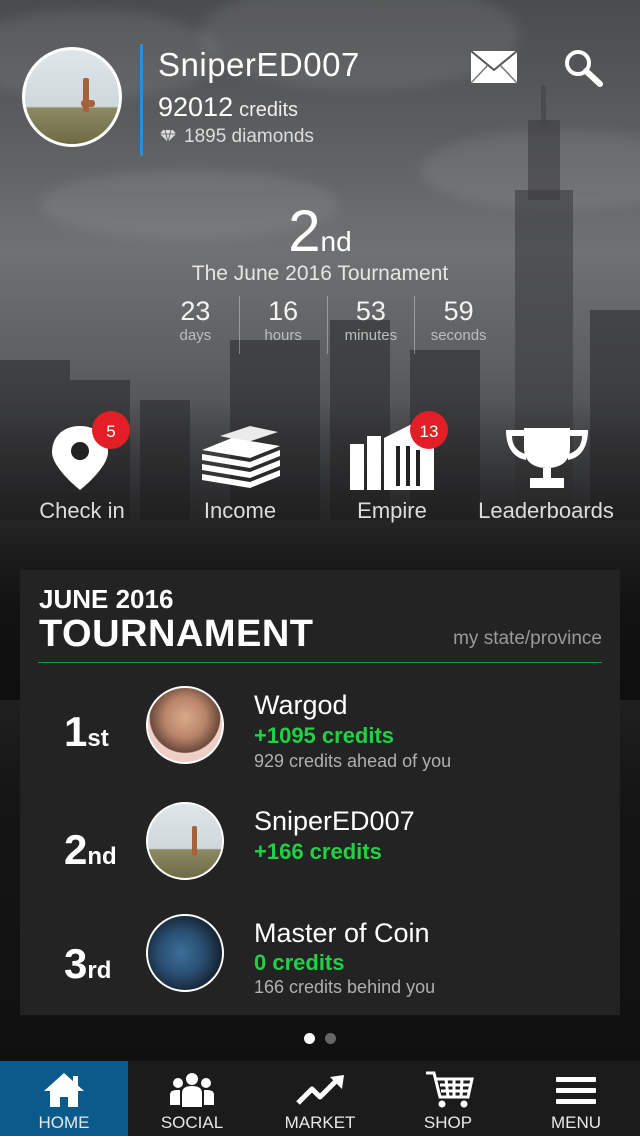  I want to click on people-icon, so click(192, 1090).